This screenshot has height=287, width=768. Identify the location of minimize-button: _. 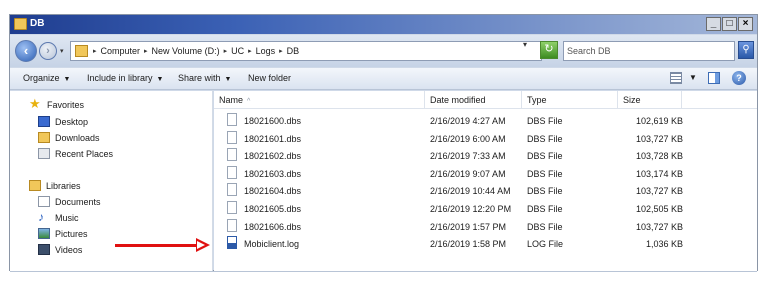
(713, 24).